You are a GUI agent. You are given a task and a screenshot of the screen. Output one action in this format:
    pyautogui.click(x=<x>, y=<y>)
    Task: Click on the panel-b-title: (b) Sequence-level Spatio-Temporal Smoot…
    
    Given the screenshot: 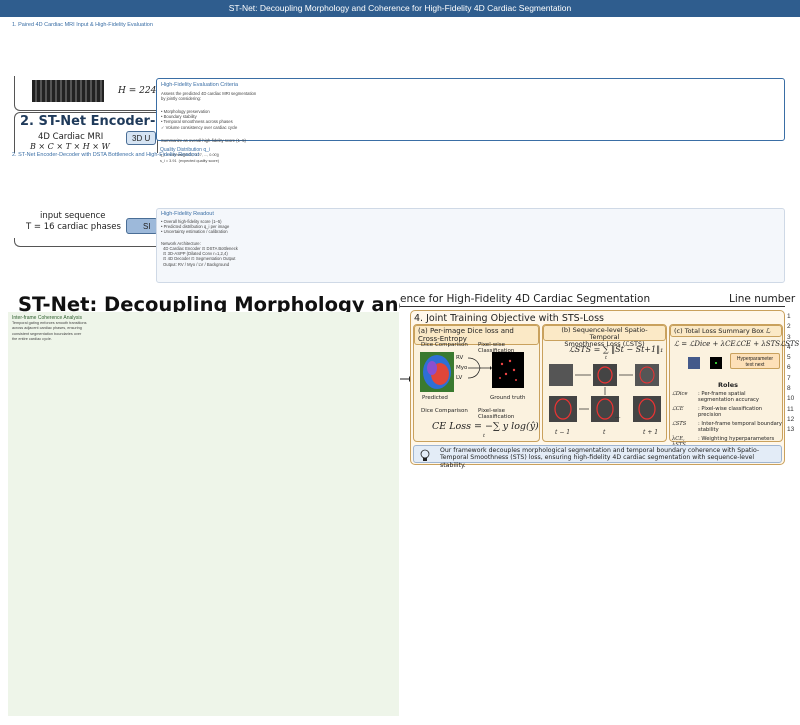 What is the action you would take?
    pyautogui.click(x=604, y=336)
    